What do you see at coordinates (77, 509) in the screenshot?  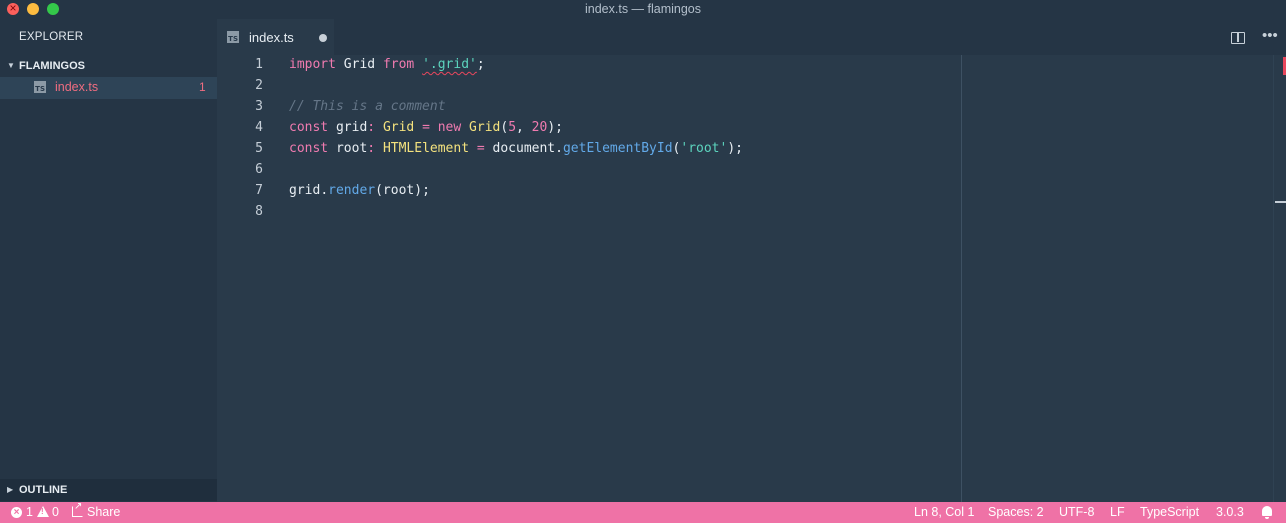 I see `share-icon` at bounding box center [77, 509].